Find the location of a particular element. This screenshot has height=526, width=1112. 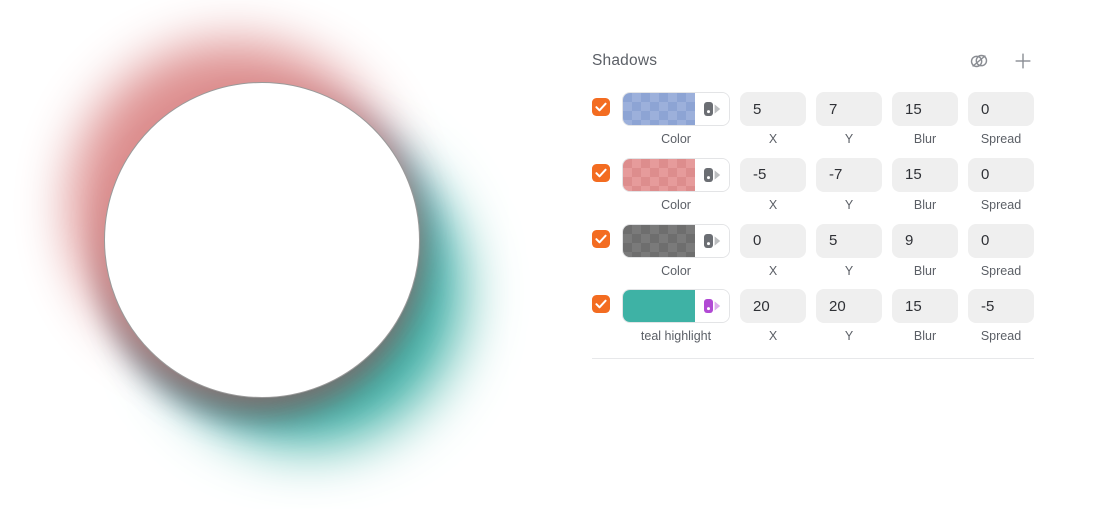

shadow-color-column: teal highlight is located at coordinates (676, 316).